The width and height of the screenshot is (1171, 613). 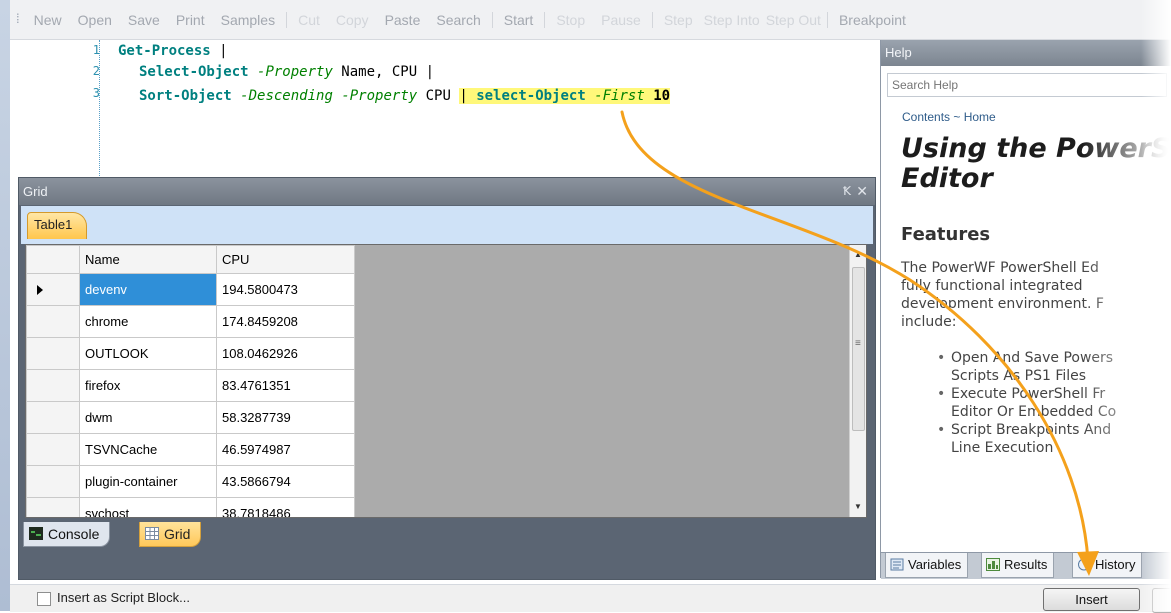 I want to click on breakpoint-button: Breakpoint, so click(x=872, y=20).